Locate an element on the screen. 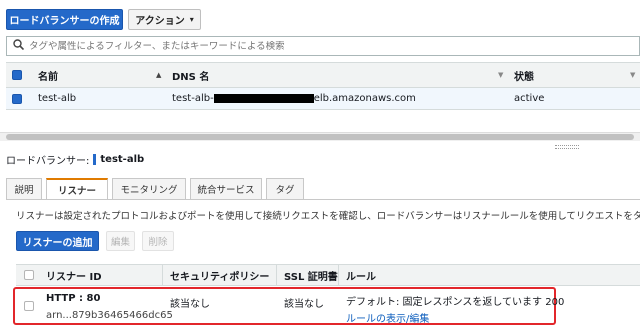 Image resolution: width=640 pixels, height=327 pixels. tab-integrated-services: 統合サービス is located at coordinates (226, 189).